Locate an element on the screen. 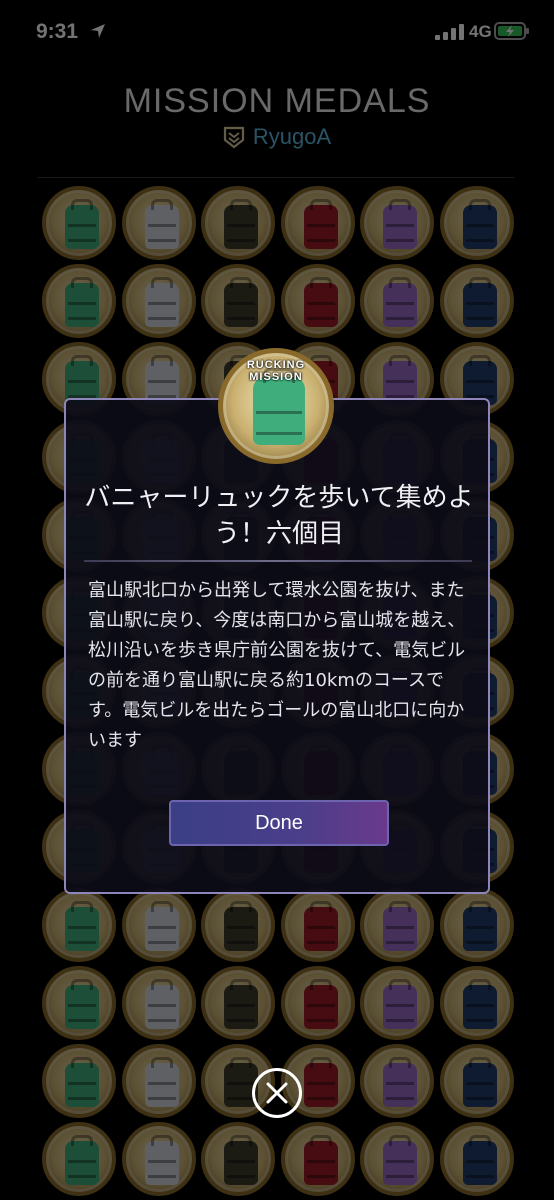  location-arrow-icon is located at coordinates (98, 31).